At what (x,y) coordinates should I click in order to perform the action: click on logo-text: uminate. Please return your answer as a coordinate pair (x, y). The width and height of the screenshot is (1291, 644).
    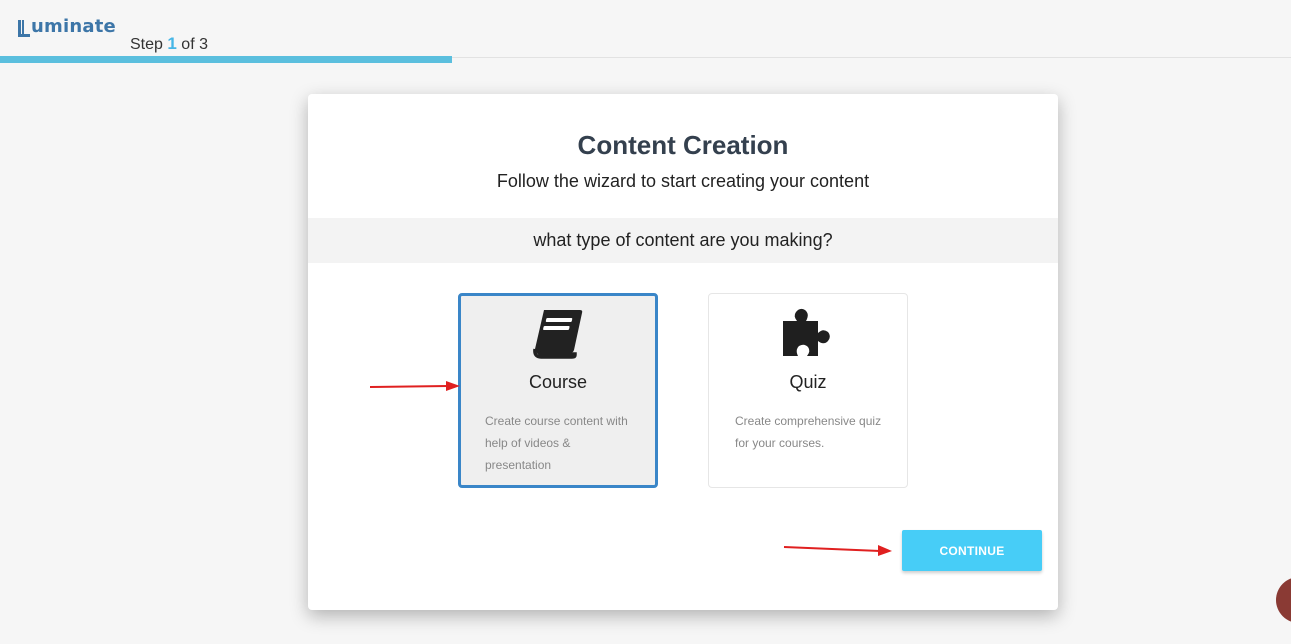
    Looking at the image, I should click on (73, 26).